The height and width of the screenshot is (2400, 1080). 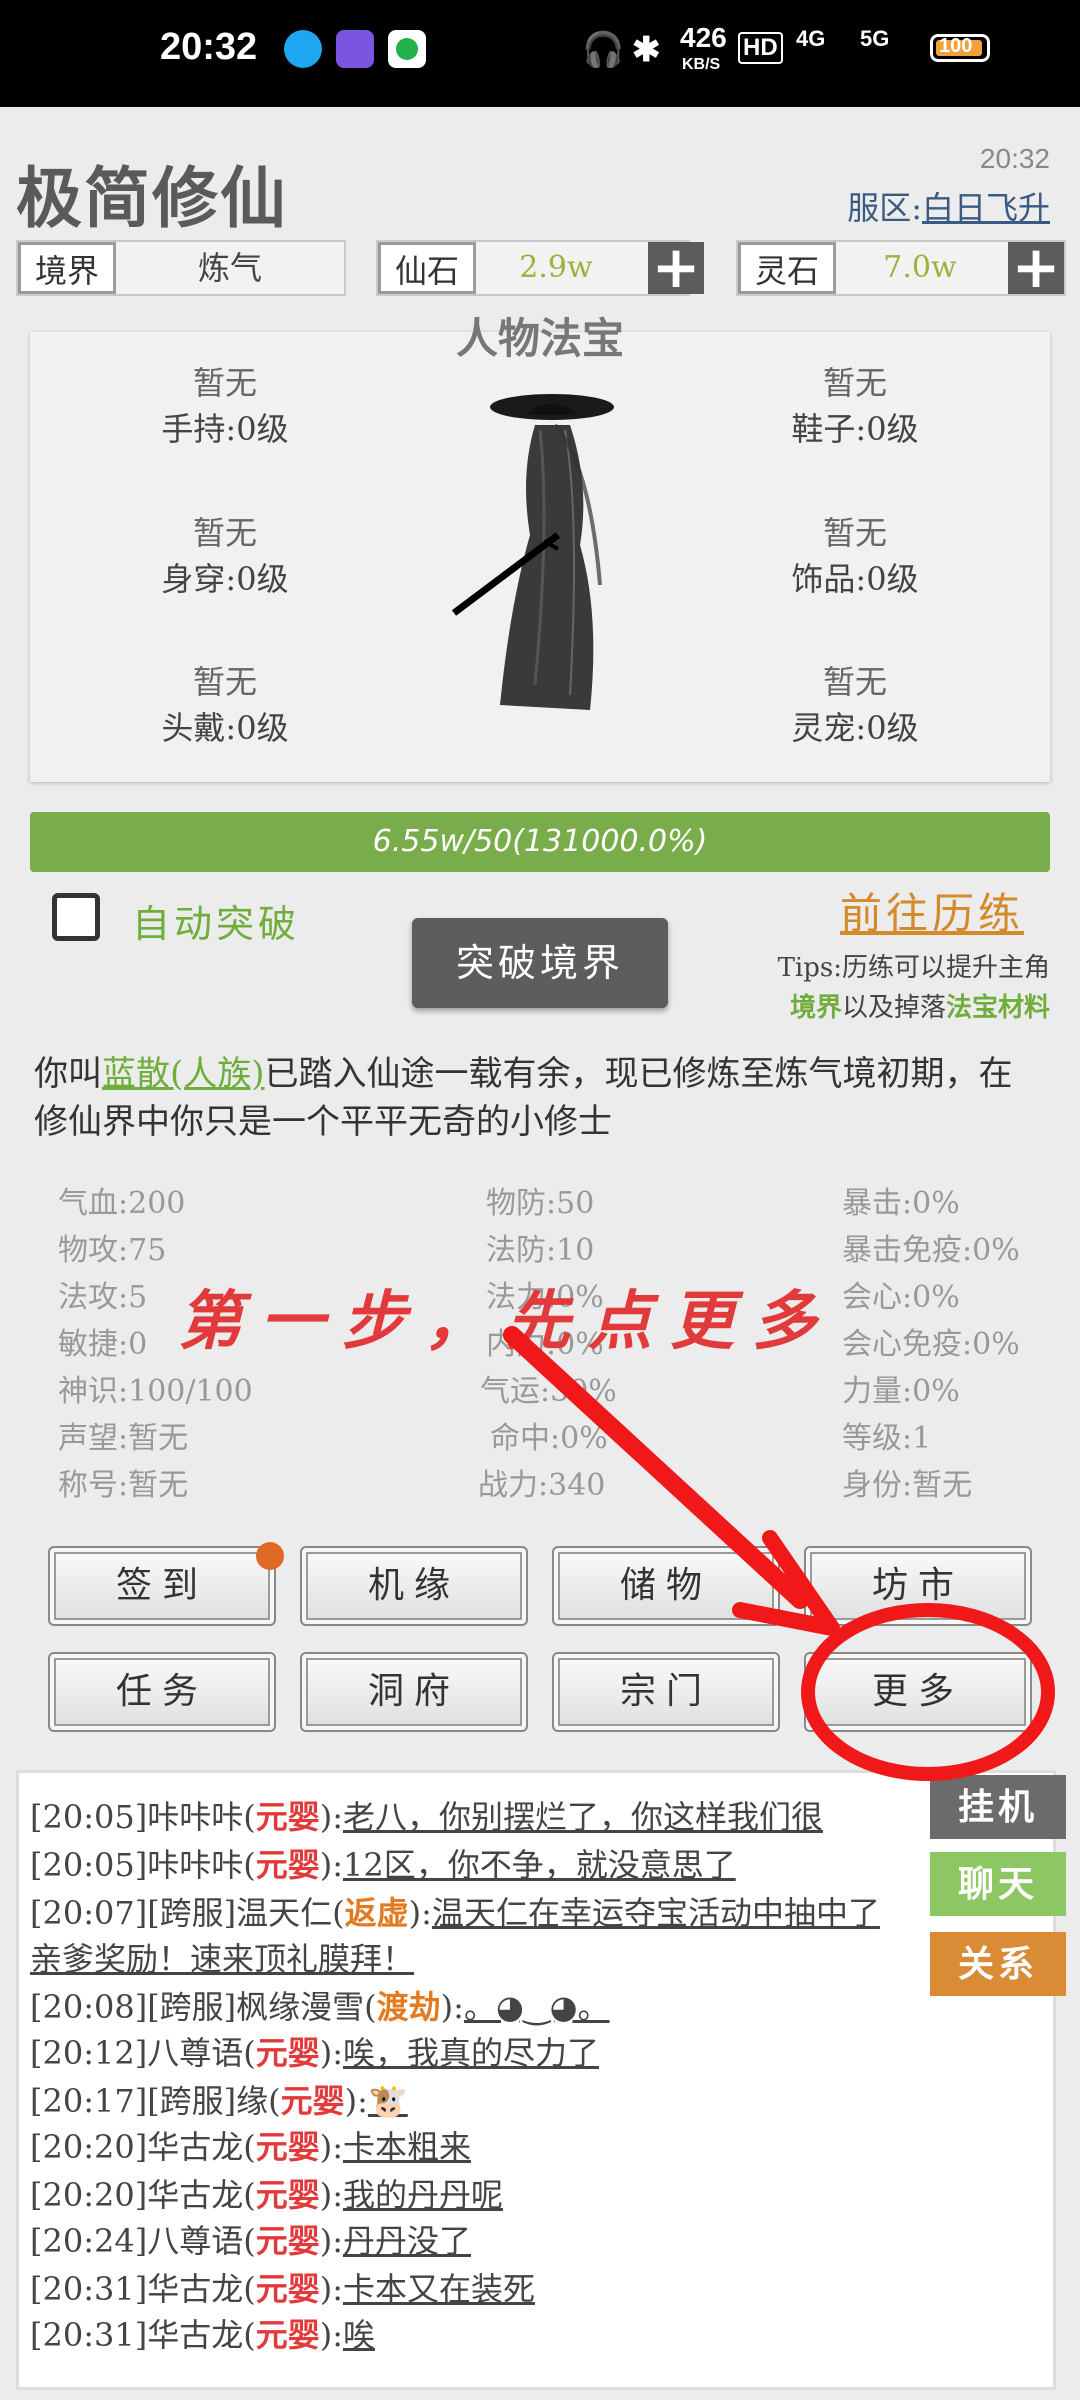 I want to click on tutorial-arrow, so click(x=779, y=1553).